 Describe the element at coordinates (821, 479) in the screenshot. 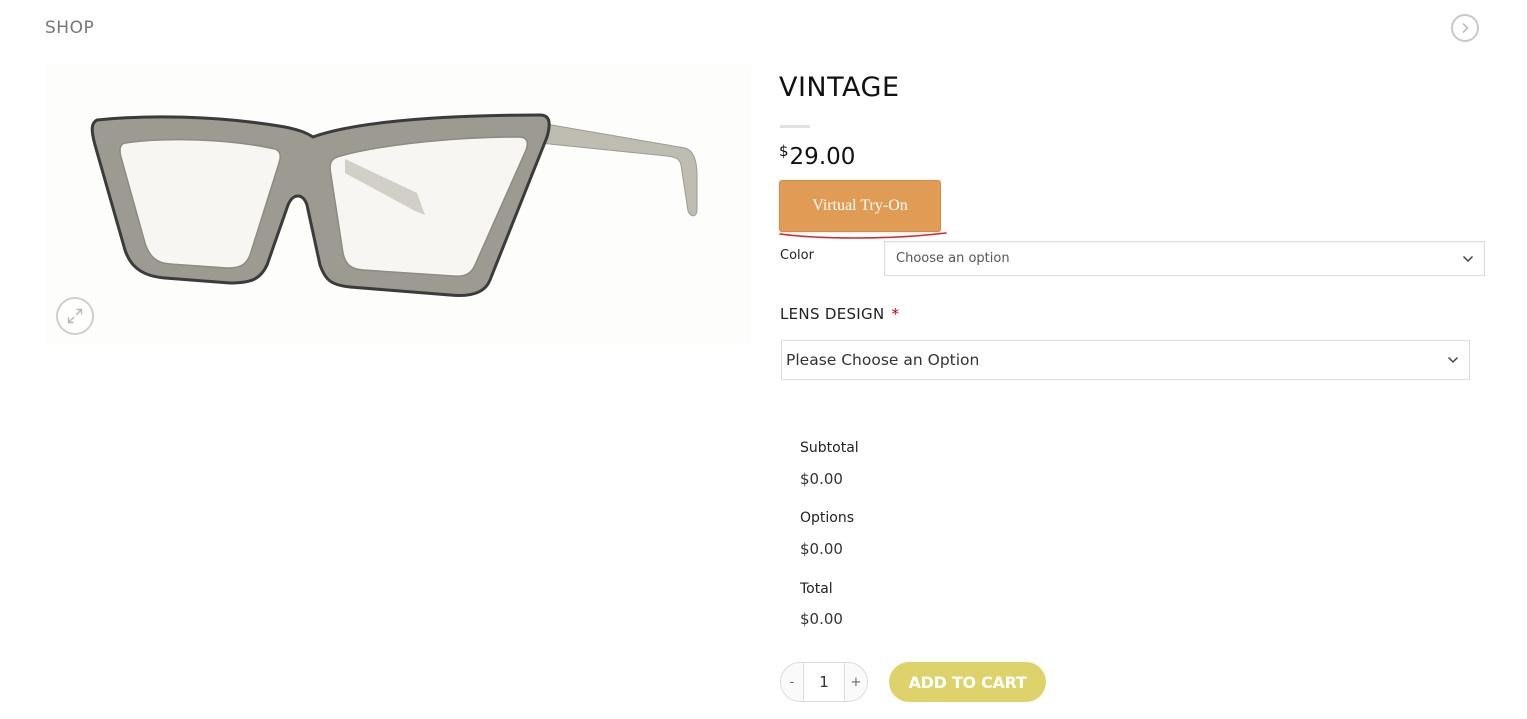

I see `subtotal-value: $0.00` at that location.